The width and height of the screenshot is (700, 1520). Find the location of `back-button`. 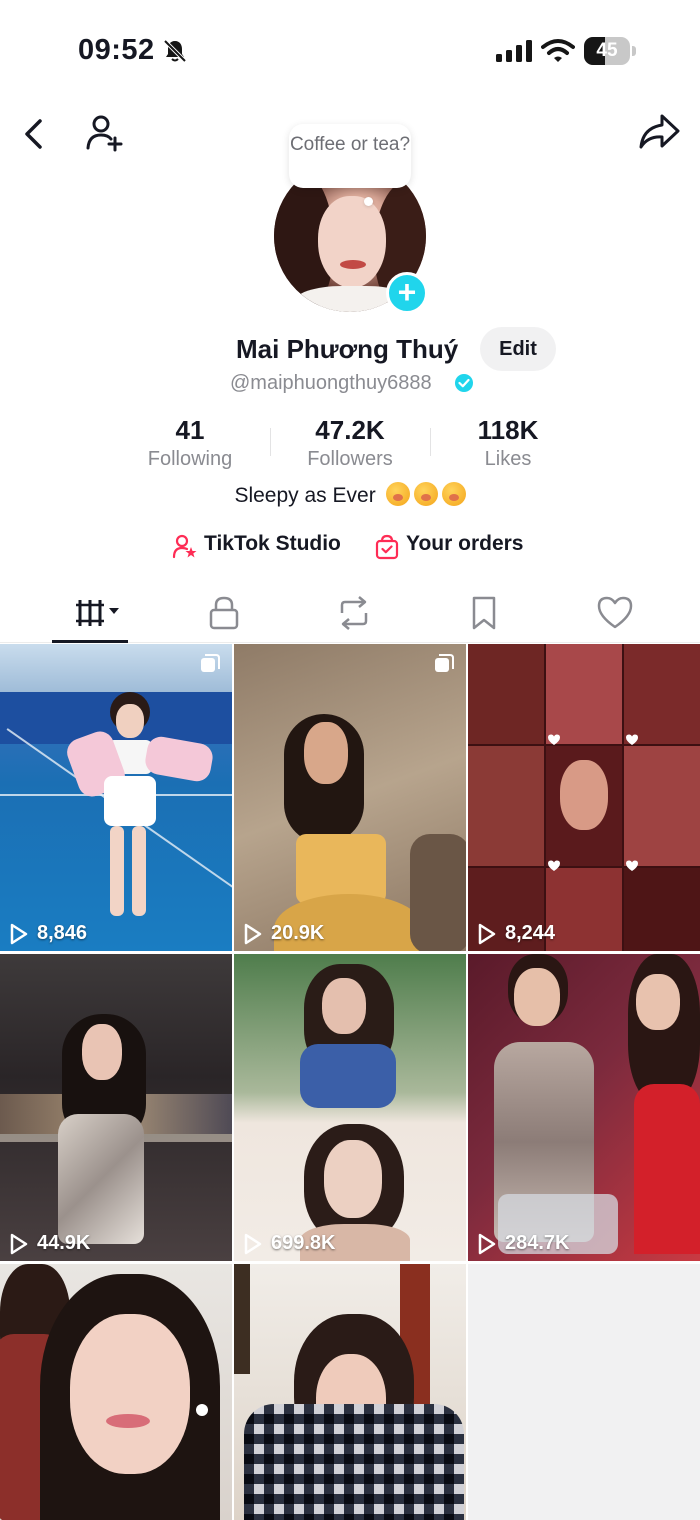

back-button is located at coordinates (34, 134).